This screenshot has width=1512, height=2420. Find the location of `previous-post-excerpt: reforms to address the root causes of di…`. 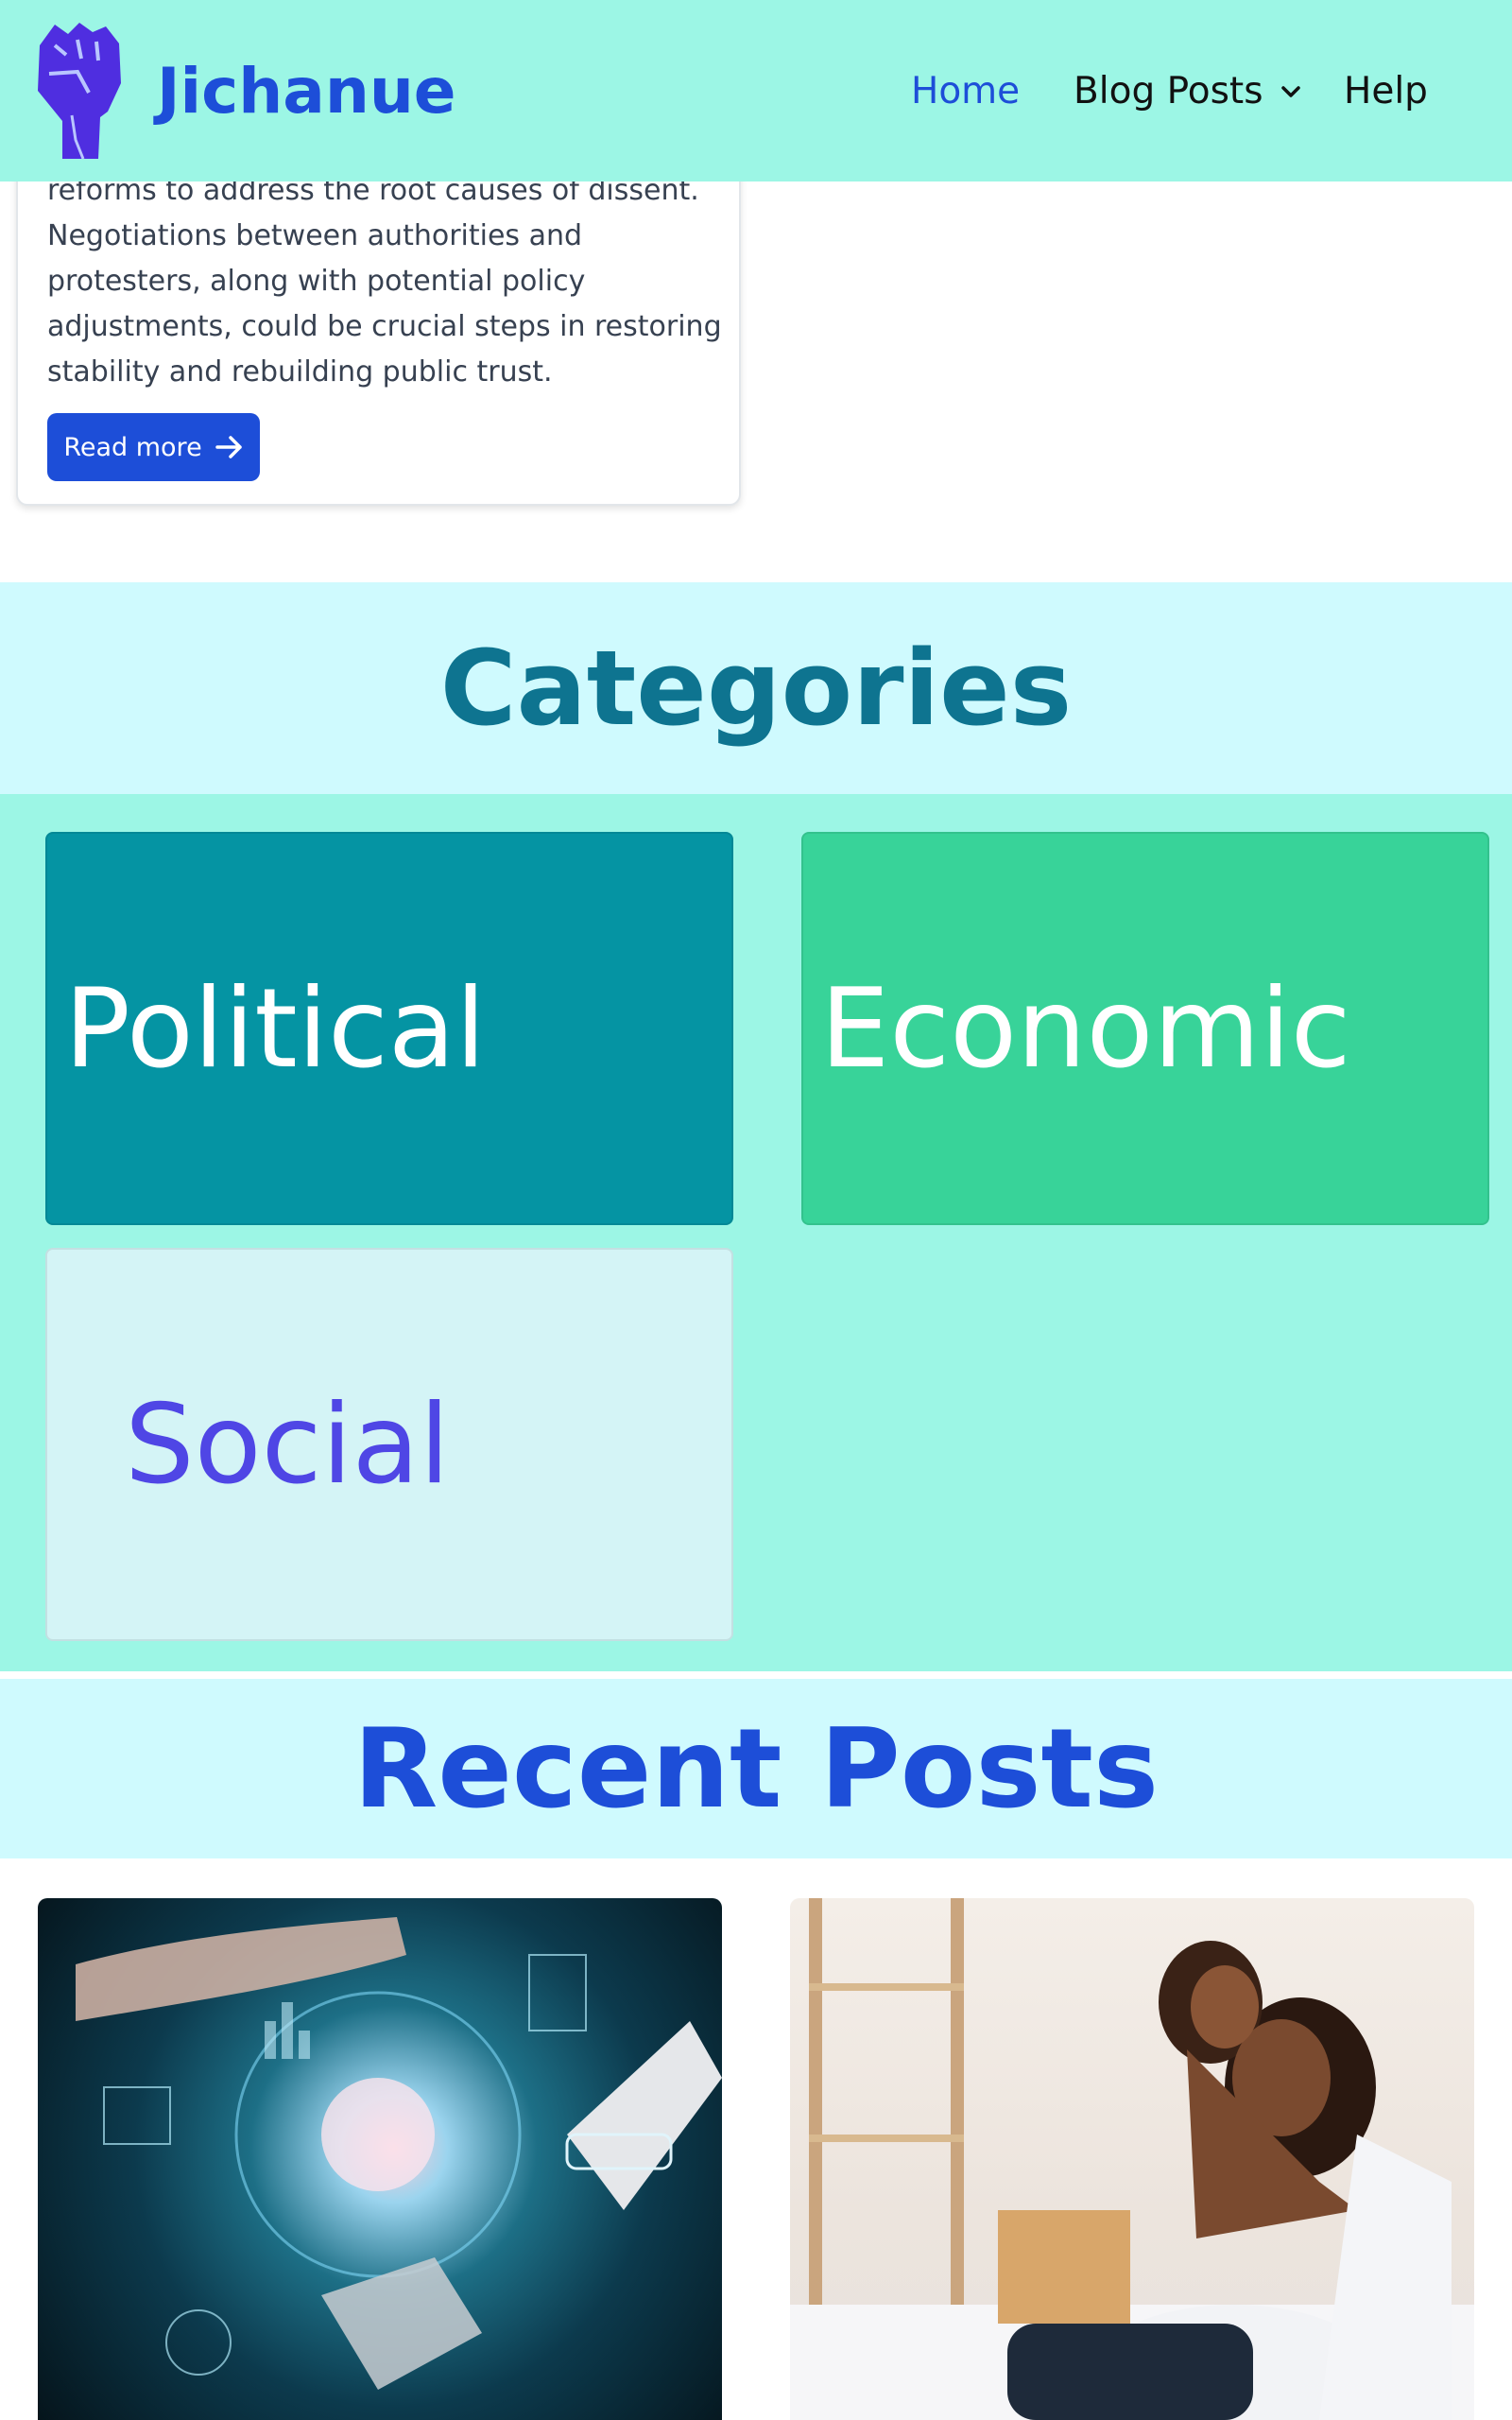

previous-post-excerpt: reforms to address the root causes of di… is located at coordinates (384, 281).